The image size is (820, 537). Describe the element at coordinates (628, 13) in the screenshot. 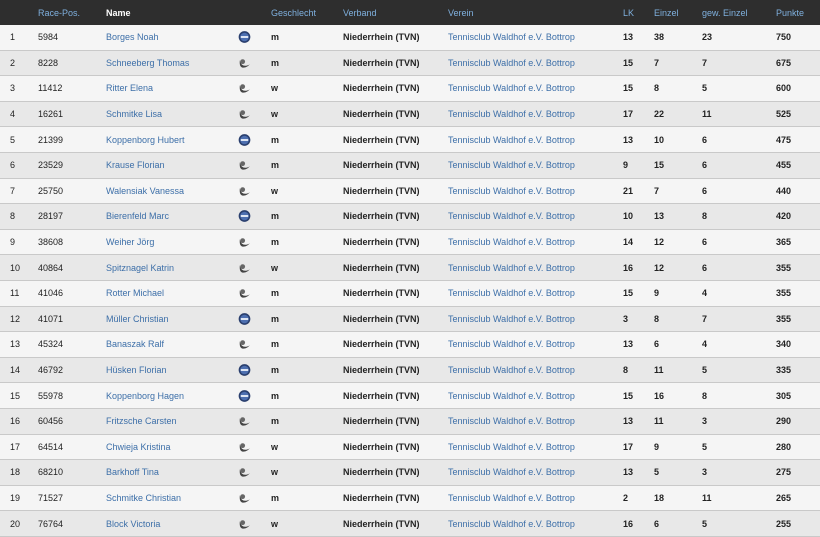

I see `header-lk: LK` at that location.